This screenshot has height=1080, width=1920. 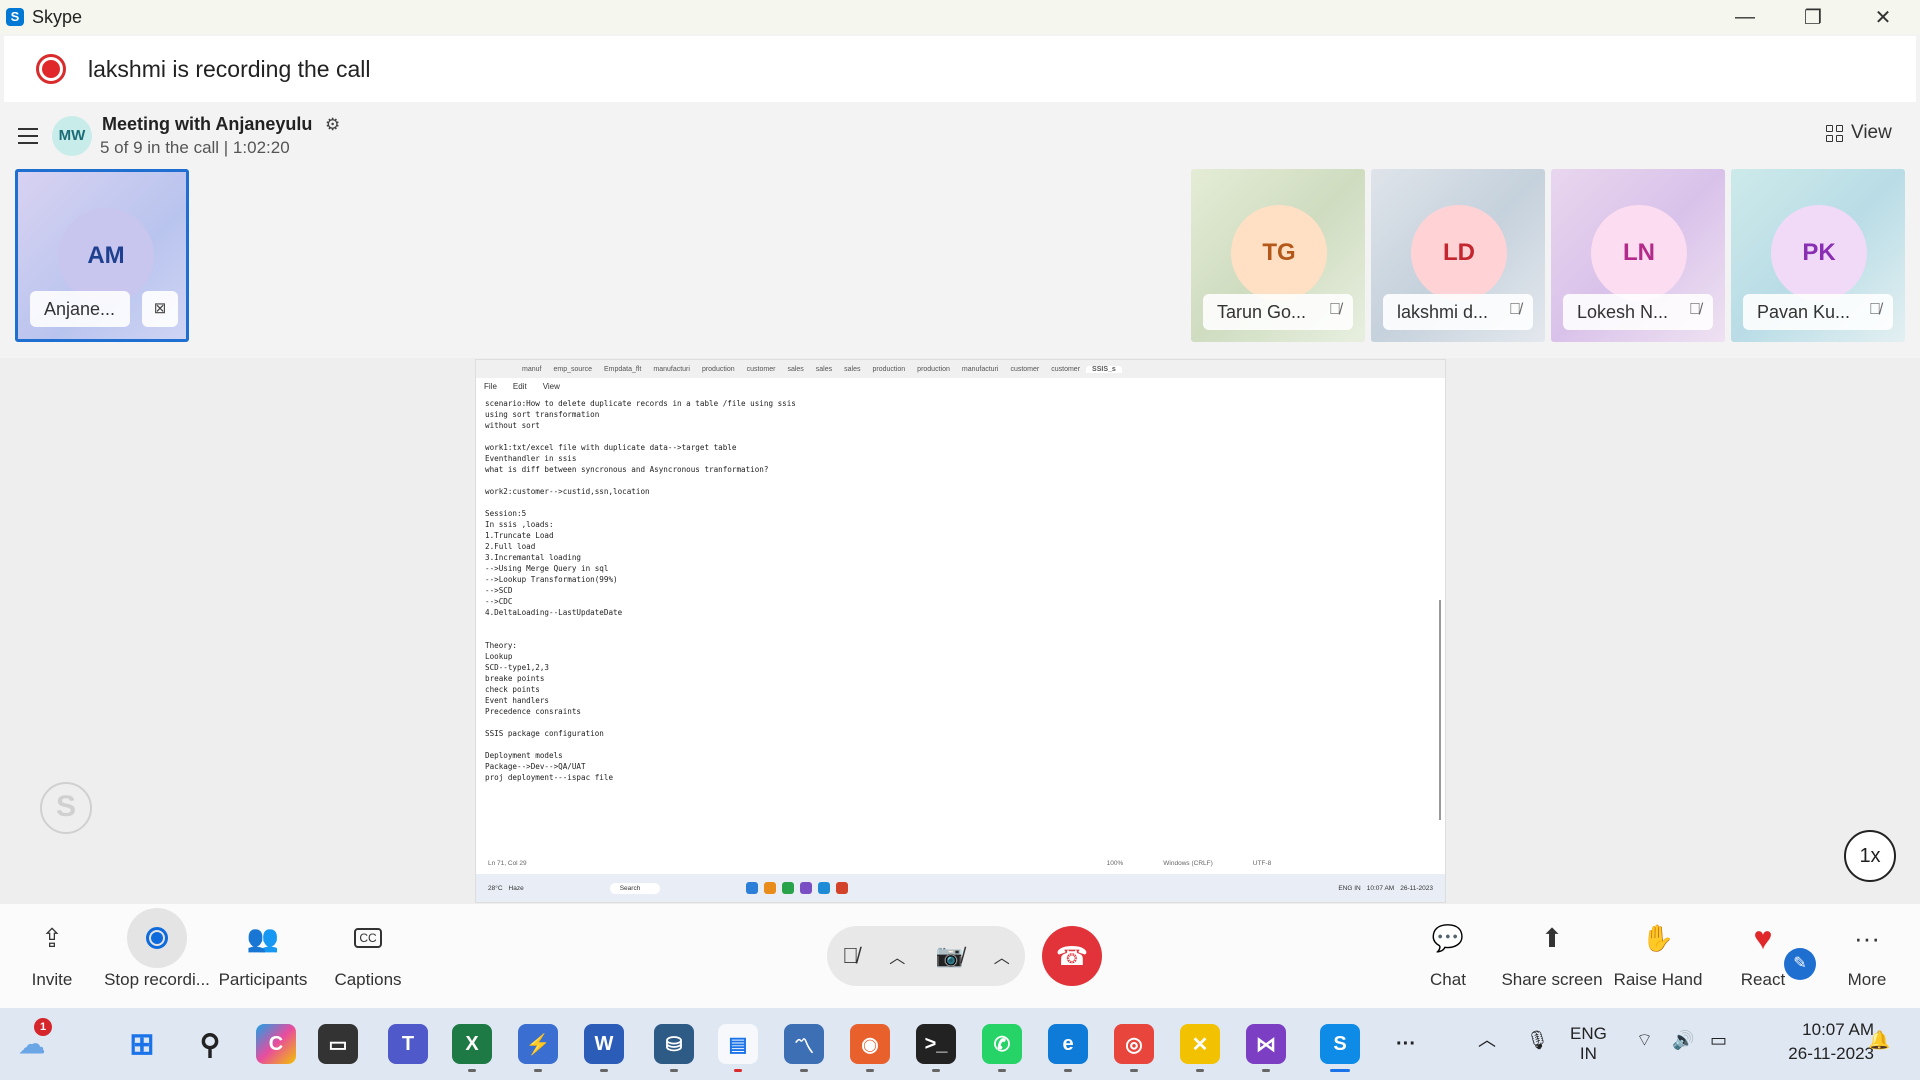 What do you see at coordinates (332, 125) in the screenshot?
I see `settings-gear-icon: ⚙` at bounding box center [332, 125].